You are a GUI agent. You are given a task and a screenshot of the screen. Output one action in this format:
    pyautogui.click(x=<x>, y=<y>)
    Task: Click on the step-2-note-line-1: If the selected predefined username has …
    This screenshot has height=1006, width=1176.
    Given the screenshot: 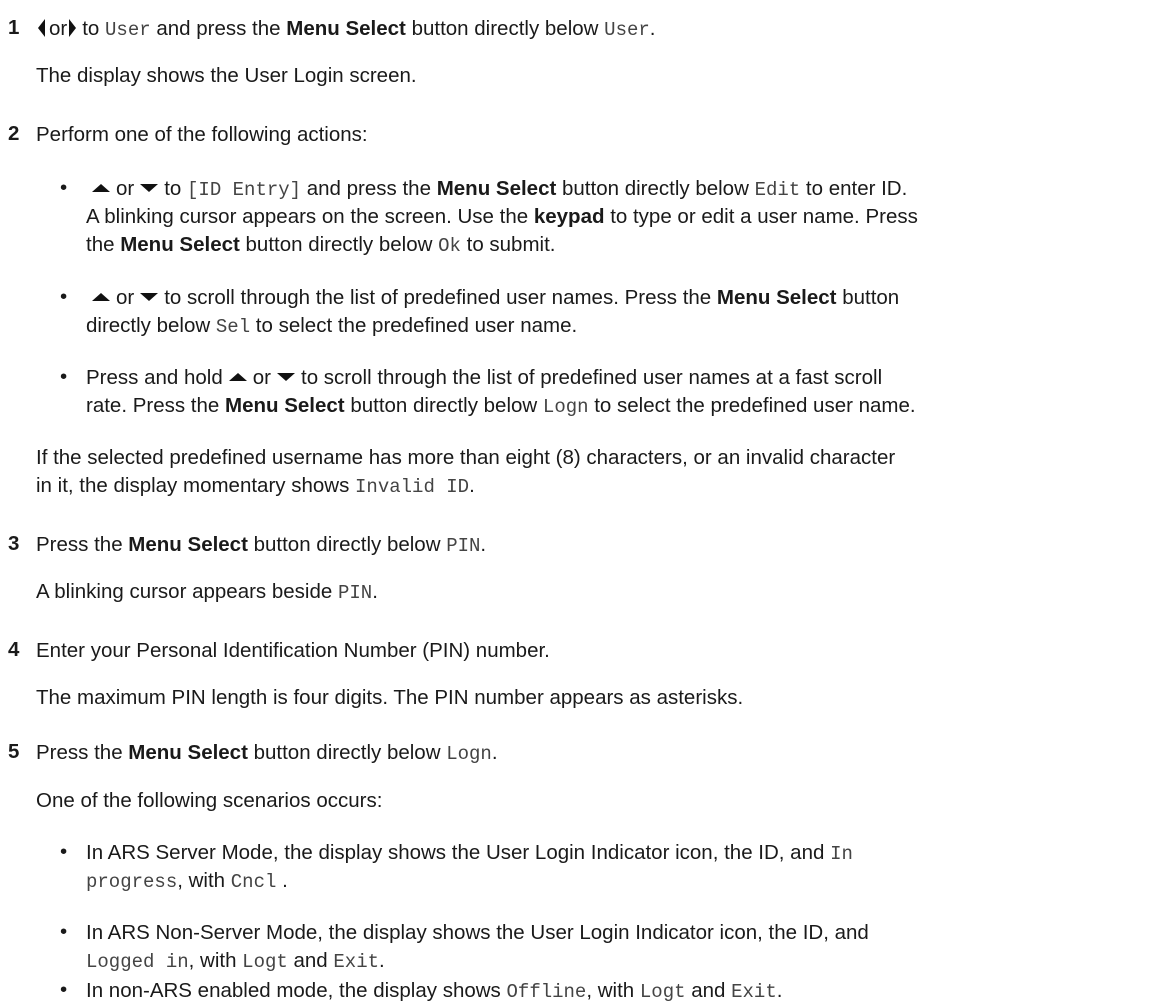 What is the action you would take?
    pyautogui.click(x=466, y=457)
    